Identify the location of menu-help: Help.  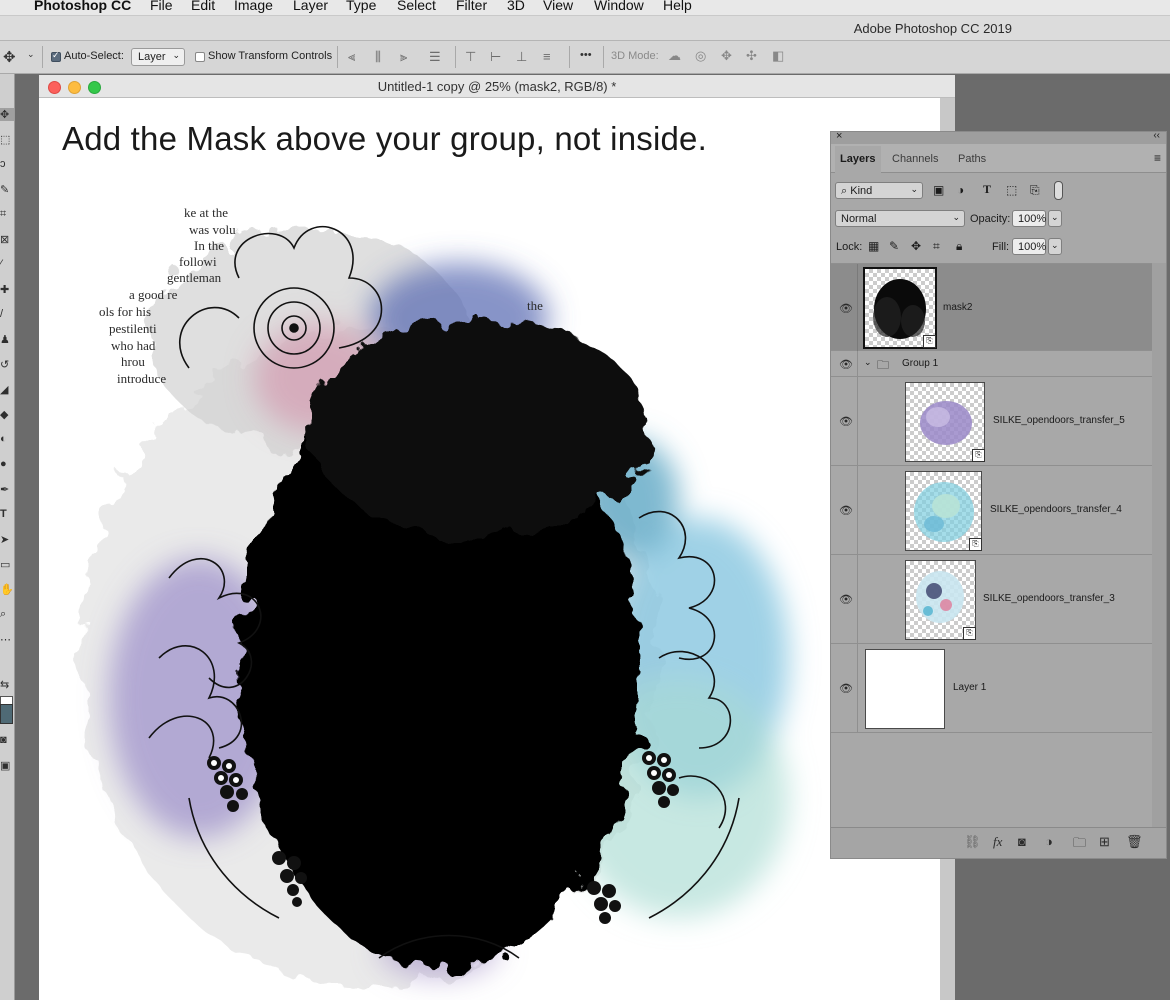
(677, 6).